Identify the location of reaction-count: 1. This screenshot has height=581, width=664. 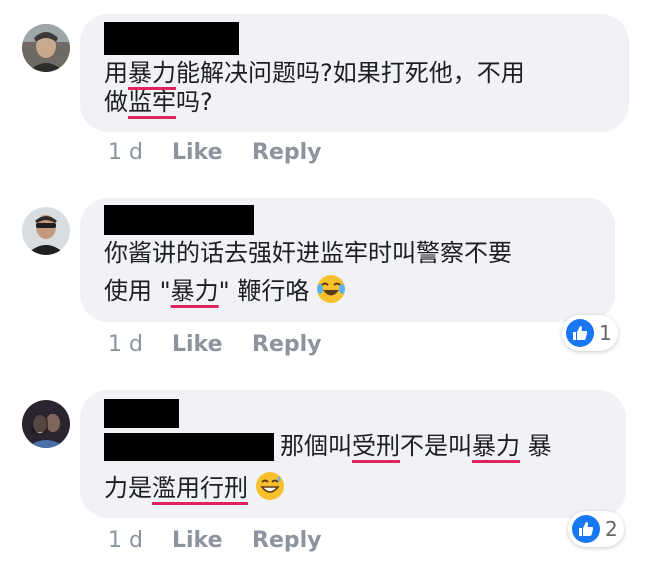
(605, 333).